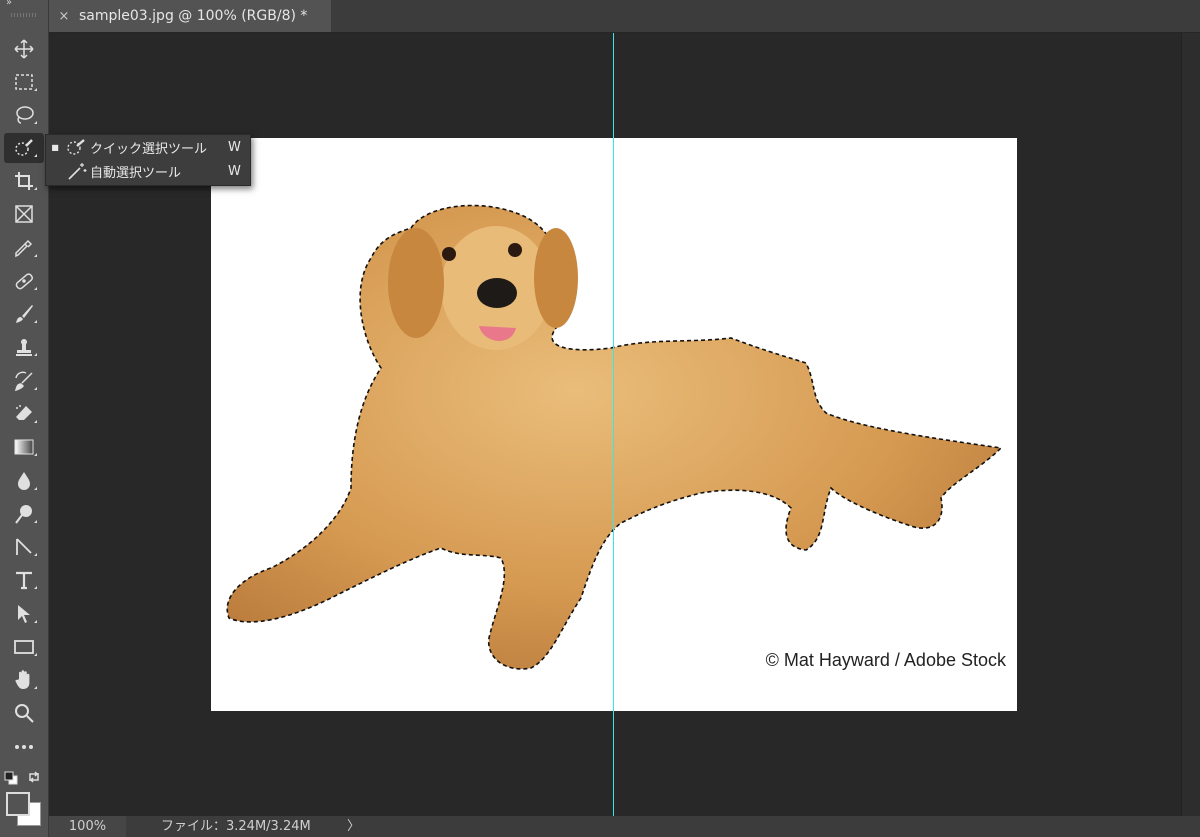 The image size is (1200, 837). I want to click on magnifier-icon, so click(24, 713).